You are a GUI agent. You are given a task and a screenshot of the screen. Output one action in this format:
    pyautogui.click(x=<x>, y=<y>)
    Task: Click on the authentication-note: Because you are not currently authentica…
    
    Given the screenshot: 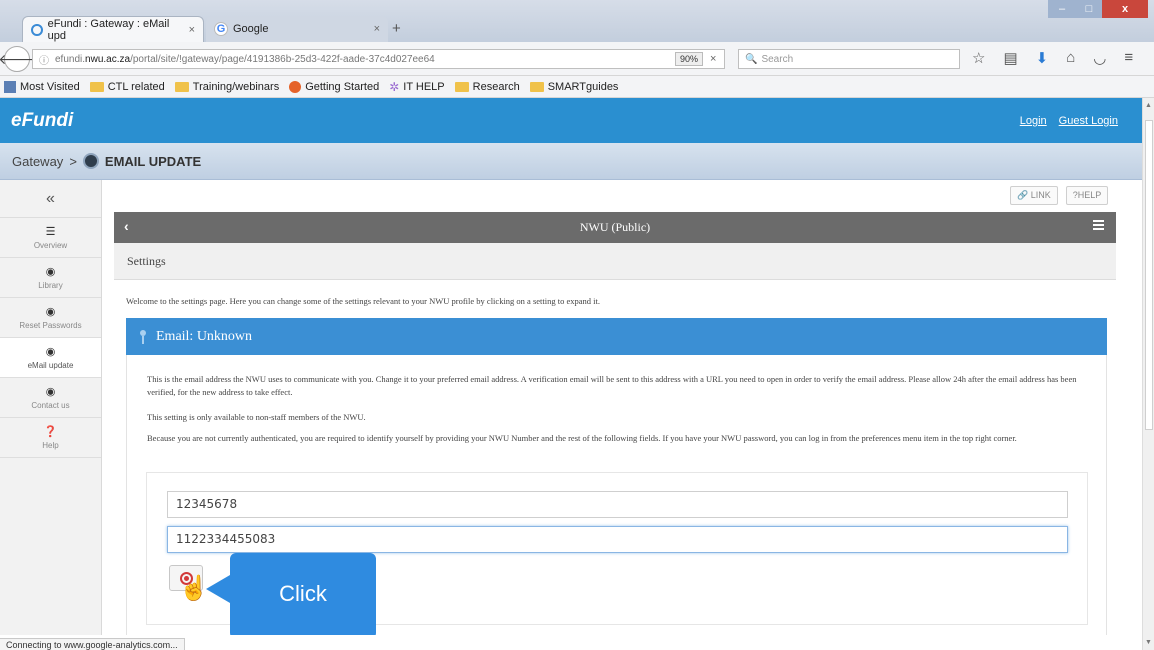 What is the action you would take?
    pyautogui.click(x=582, y=438)
    